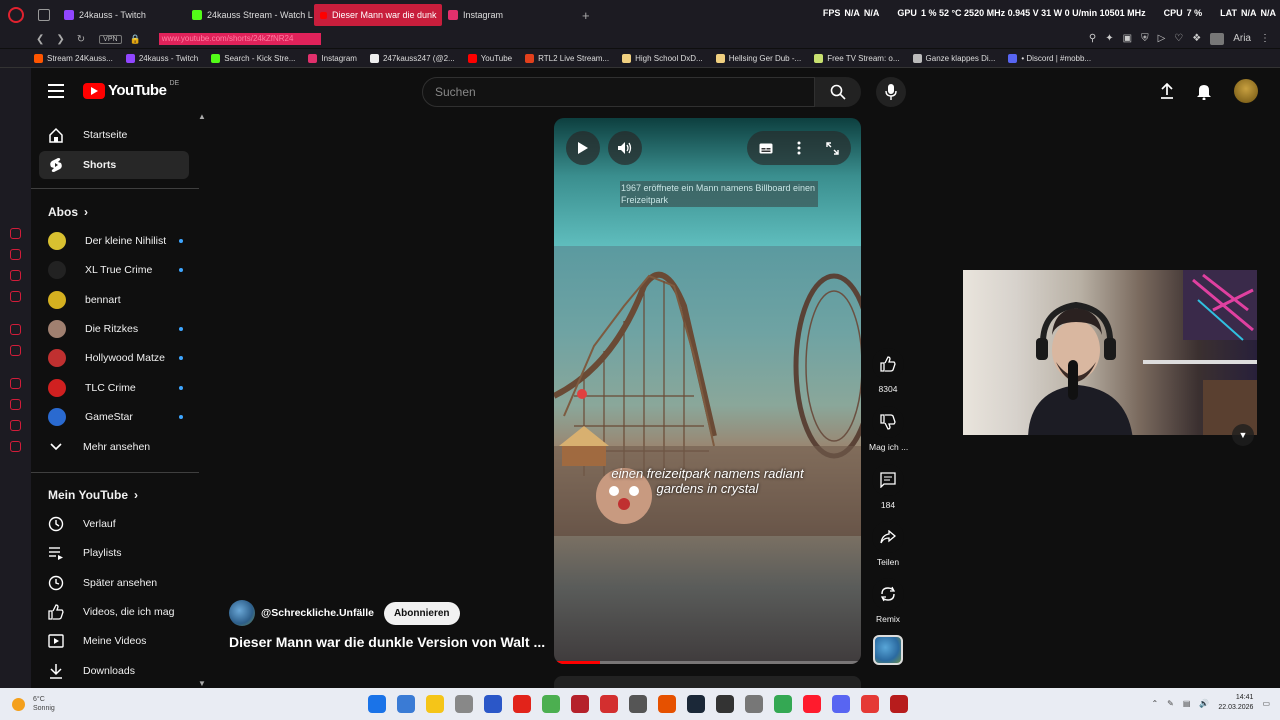 This screenshot has width=1280, height=720. What do you see at coordinates (122, 15) in the screenshot?
I see `tab-twitch: 24kauss - Twitch` at bounding box center [122, 15].